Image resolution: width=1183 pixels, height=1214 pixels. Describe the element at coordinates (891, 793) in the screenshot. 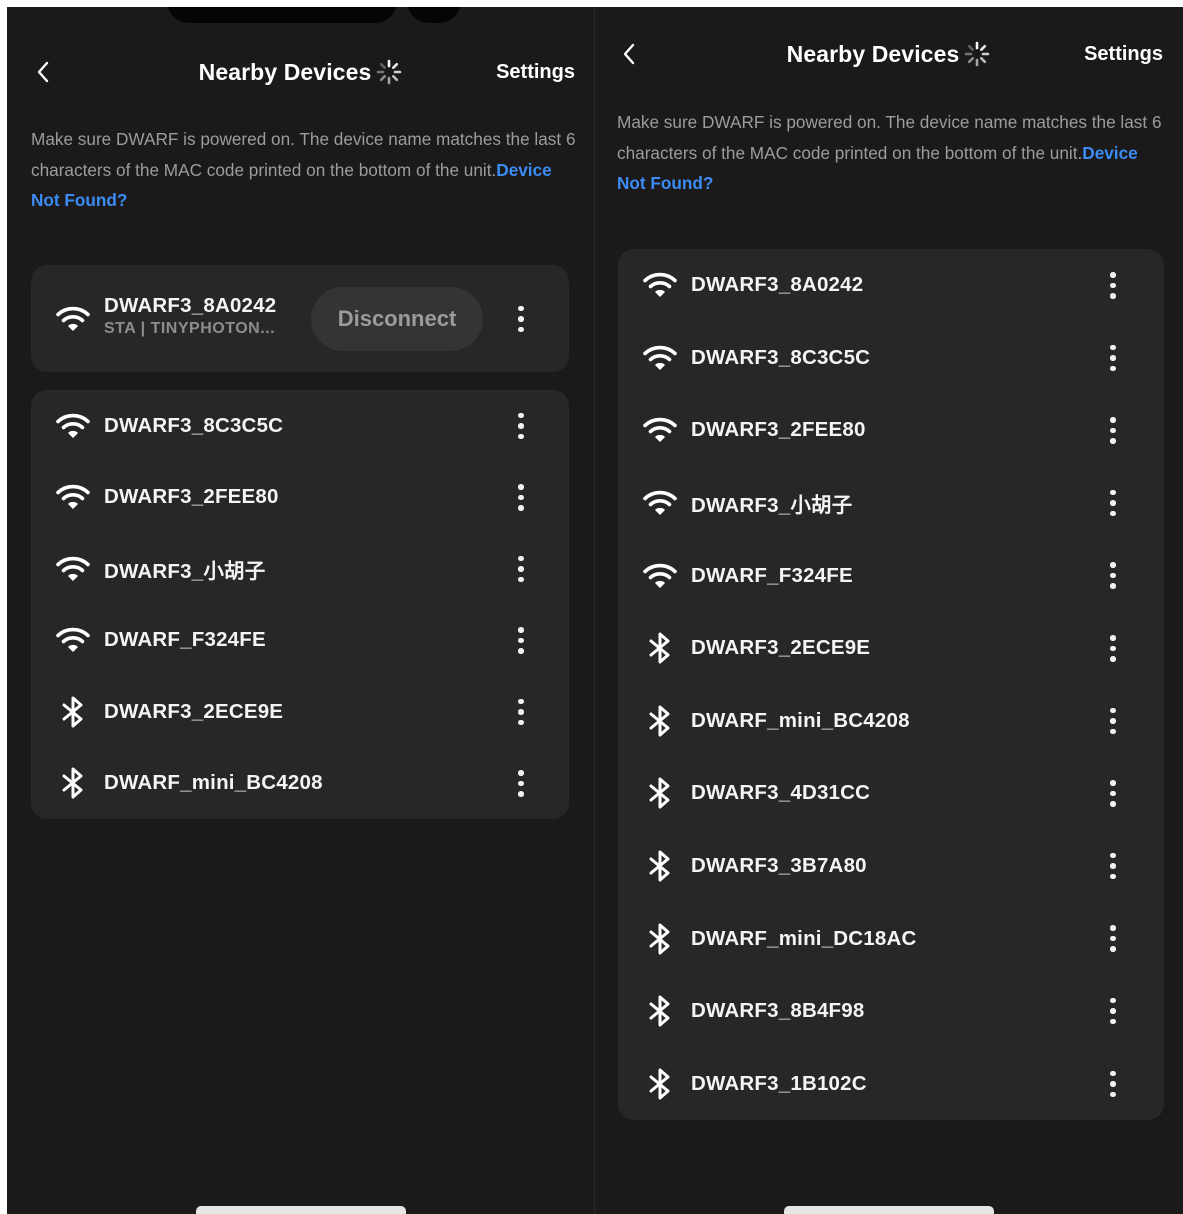

I see `device-row: DWARF3_4D31CC` at that location.